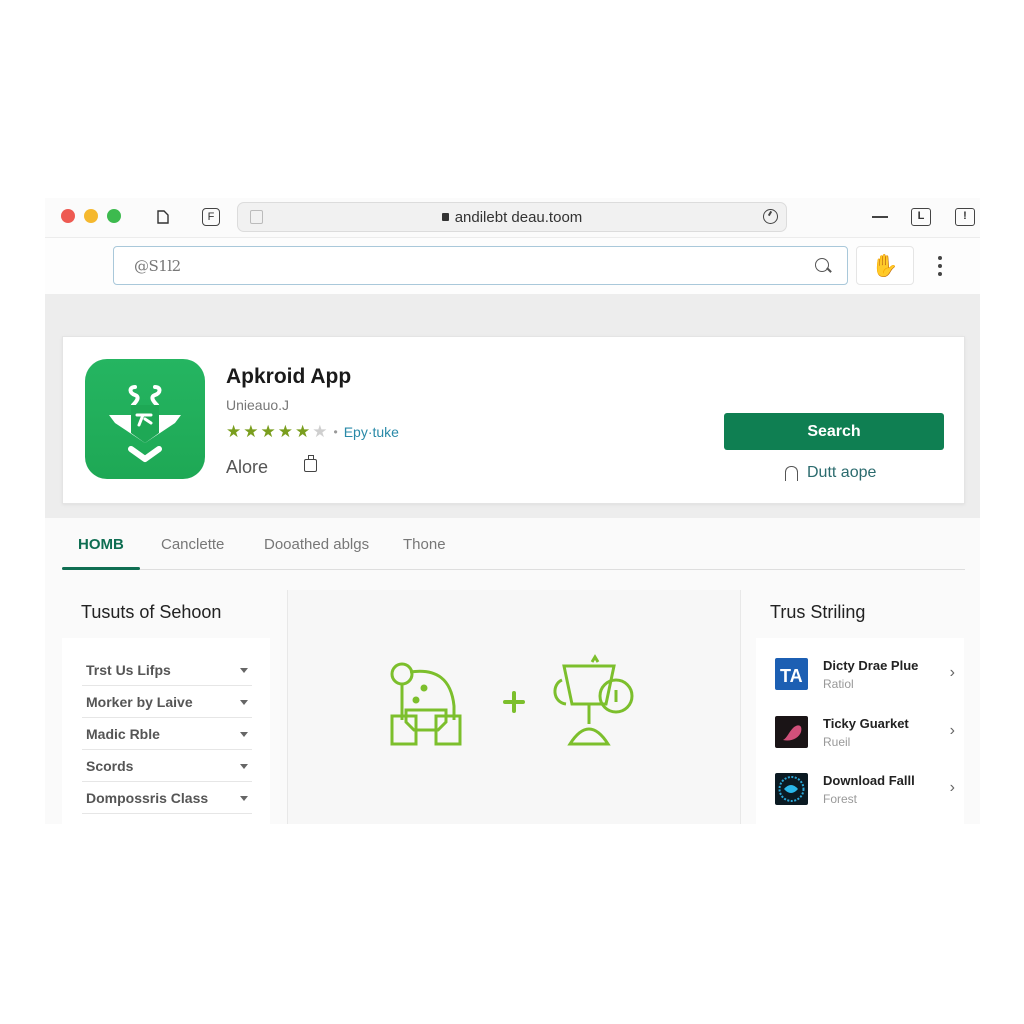  Describe the element at coordinates (593, 700) in the screenshot. I see `trophy-outline-icon` at that location.